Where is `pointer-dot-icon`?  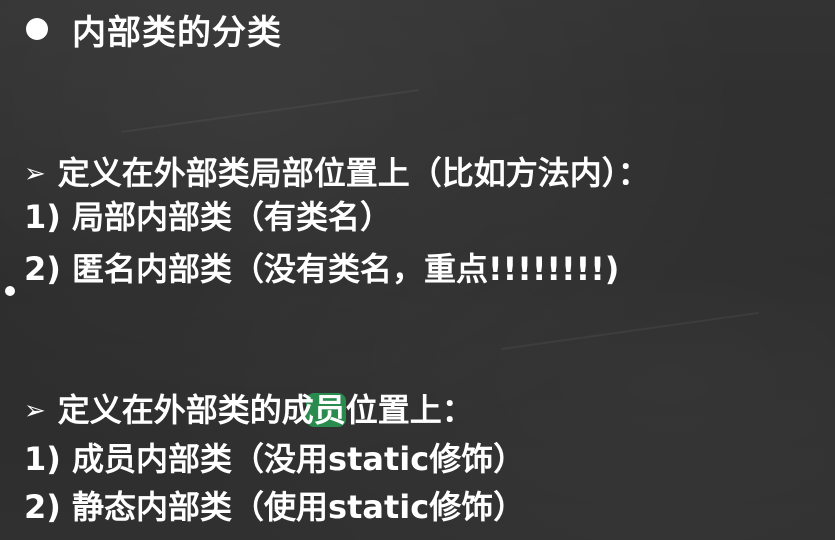
pointer-dot-icon is located at coordinates (10, 291).